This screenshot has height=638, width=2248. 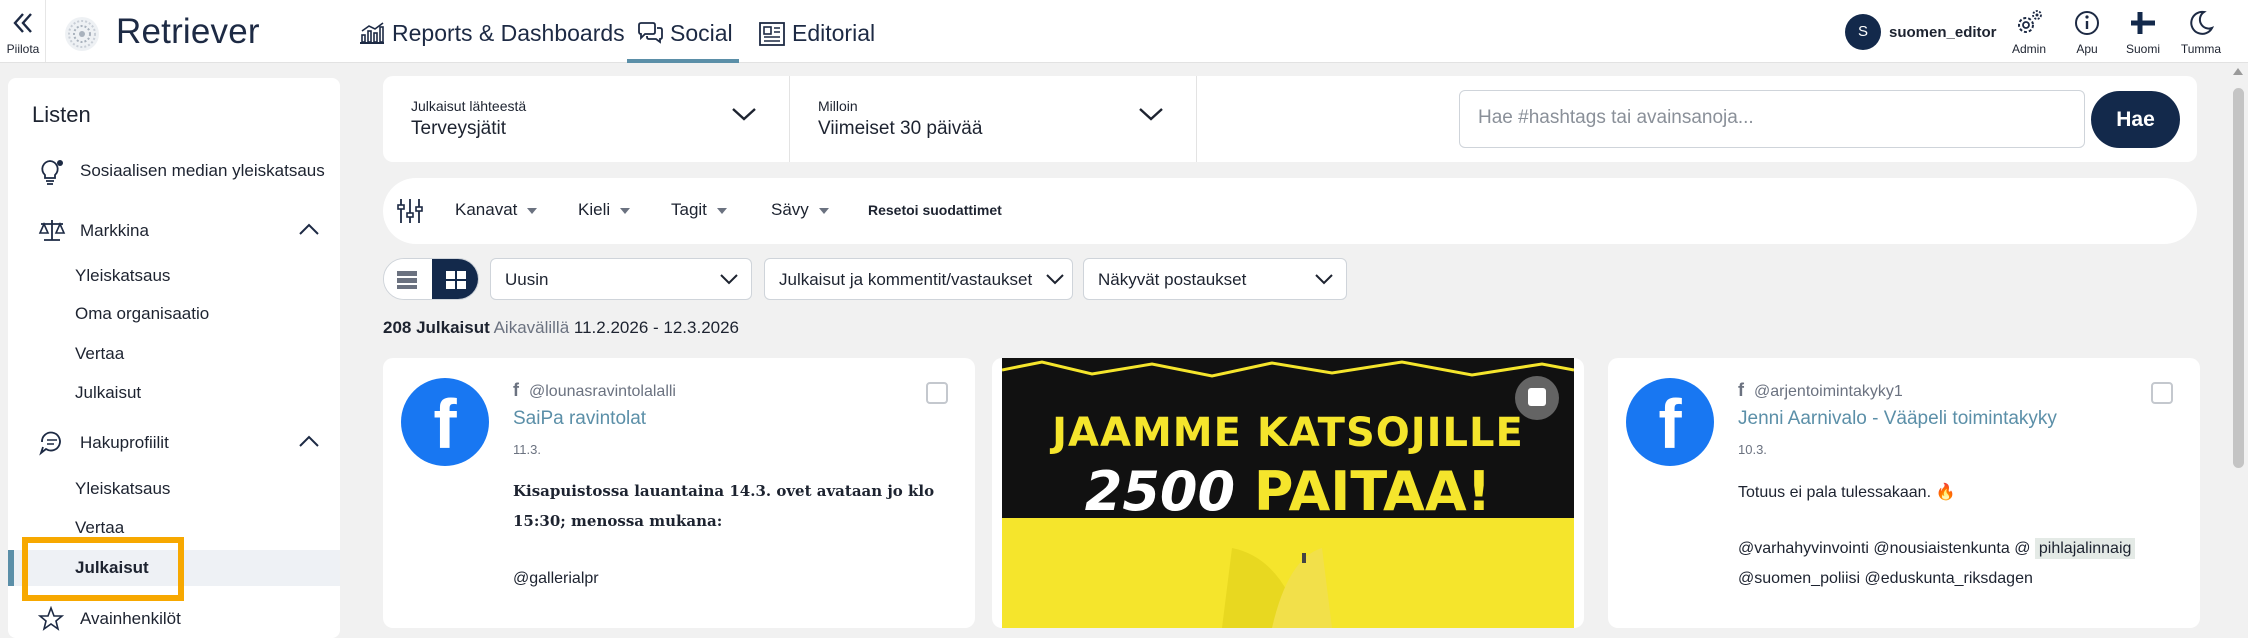 I want to click on results-count: 208 Julkaisut, so click(x=436, y=327).